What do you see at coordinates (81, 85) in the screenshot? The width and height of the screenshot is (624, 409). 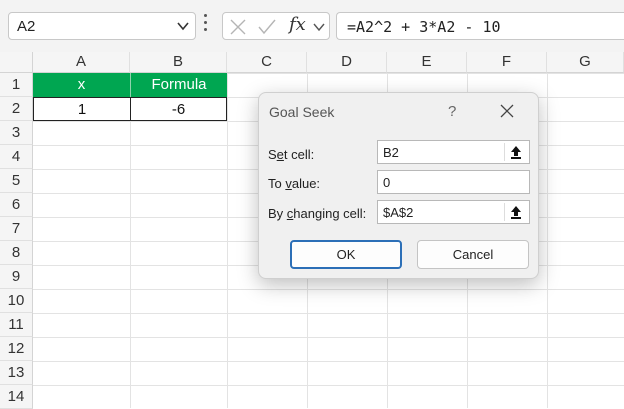 I see `cell-a1: x` at bounding box center [81, 85].